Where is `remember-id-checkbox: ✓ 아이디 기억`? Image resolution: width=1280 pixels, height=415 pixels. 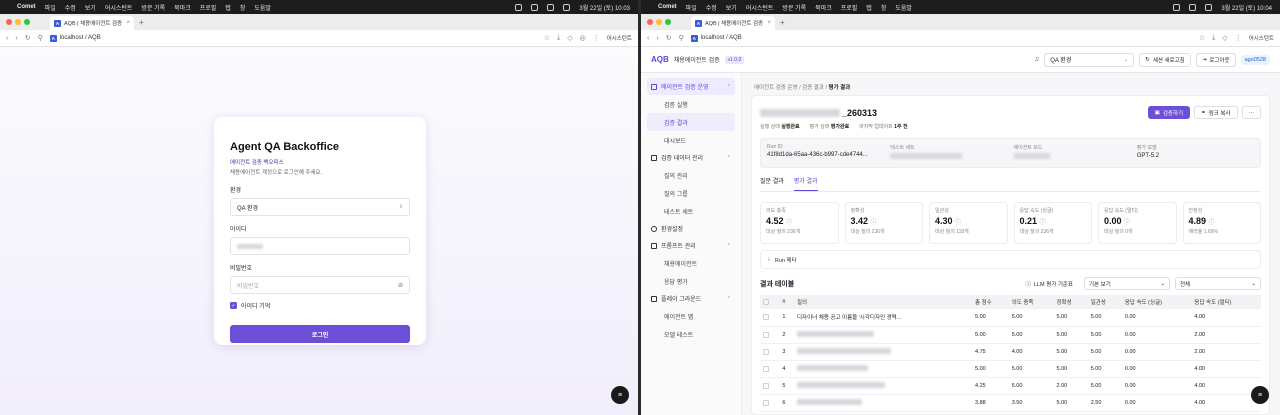
remember-id-checkbox: ✓ 아이디 기억 is located at coordinates (320, 305).